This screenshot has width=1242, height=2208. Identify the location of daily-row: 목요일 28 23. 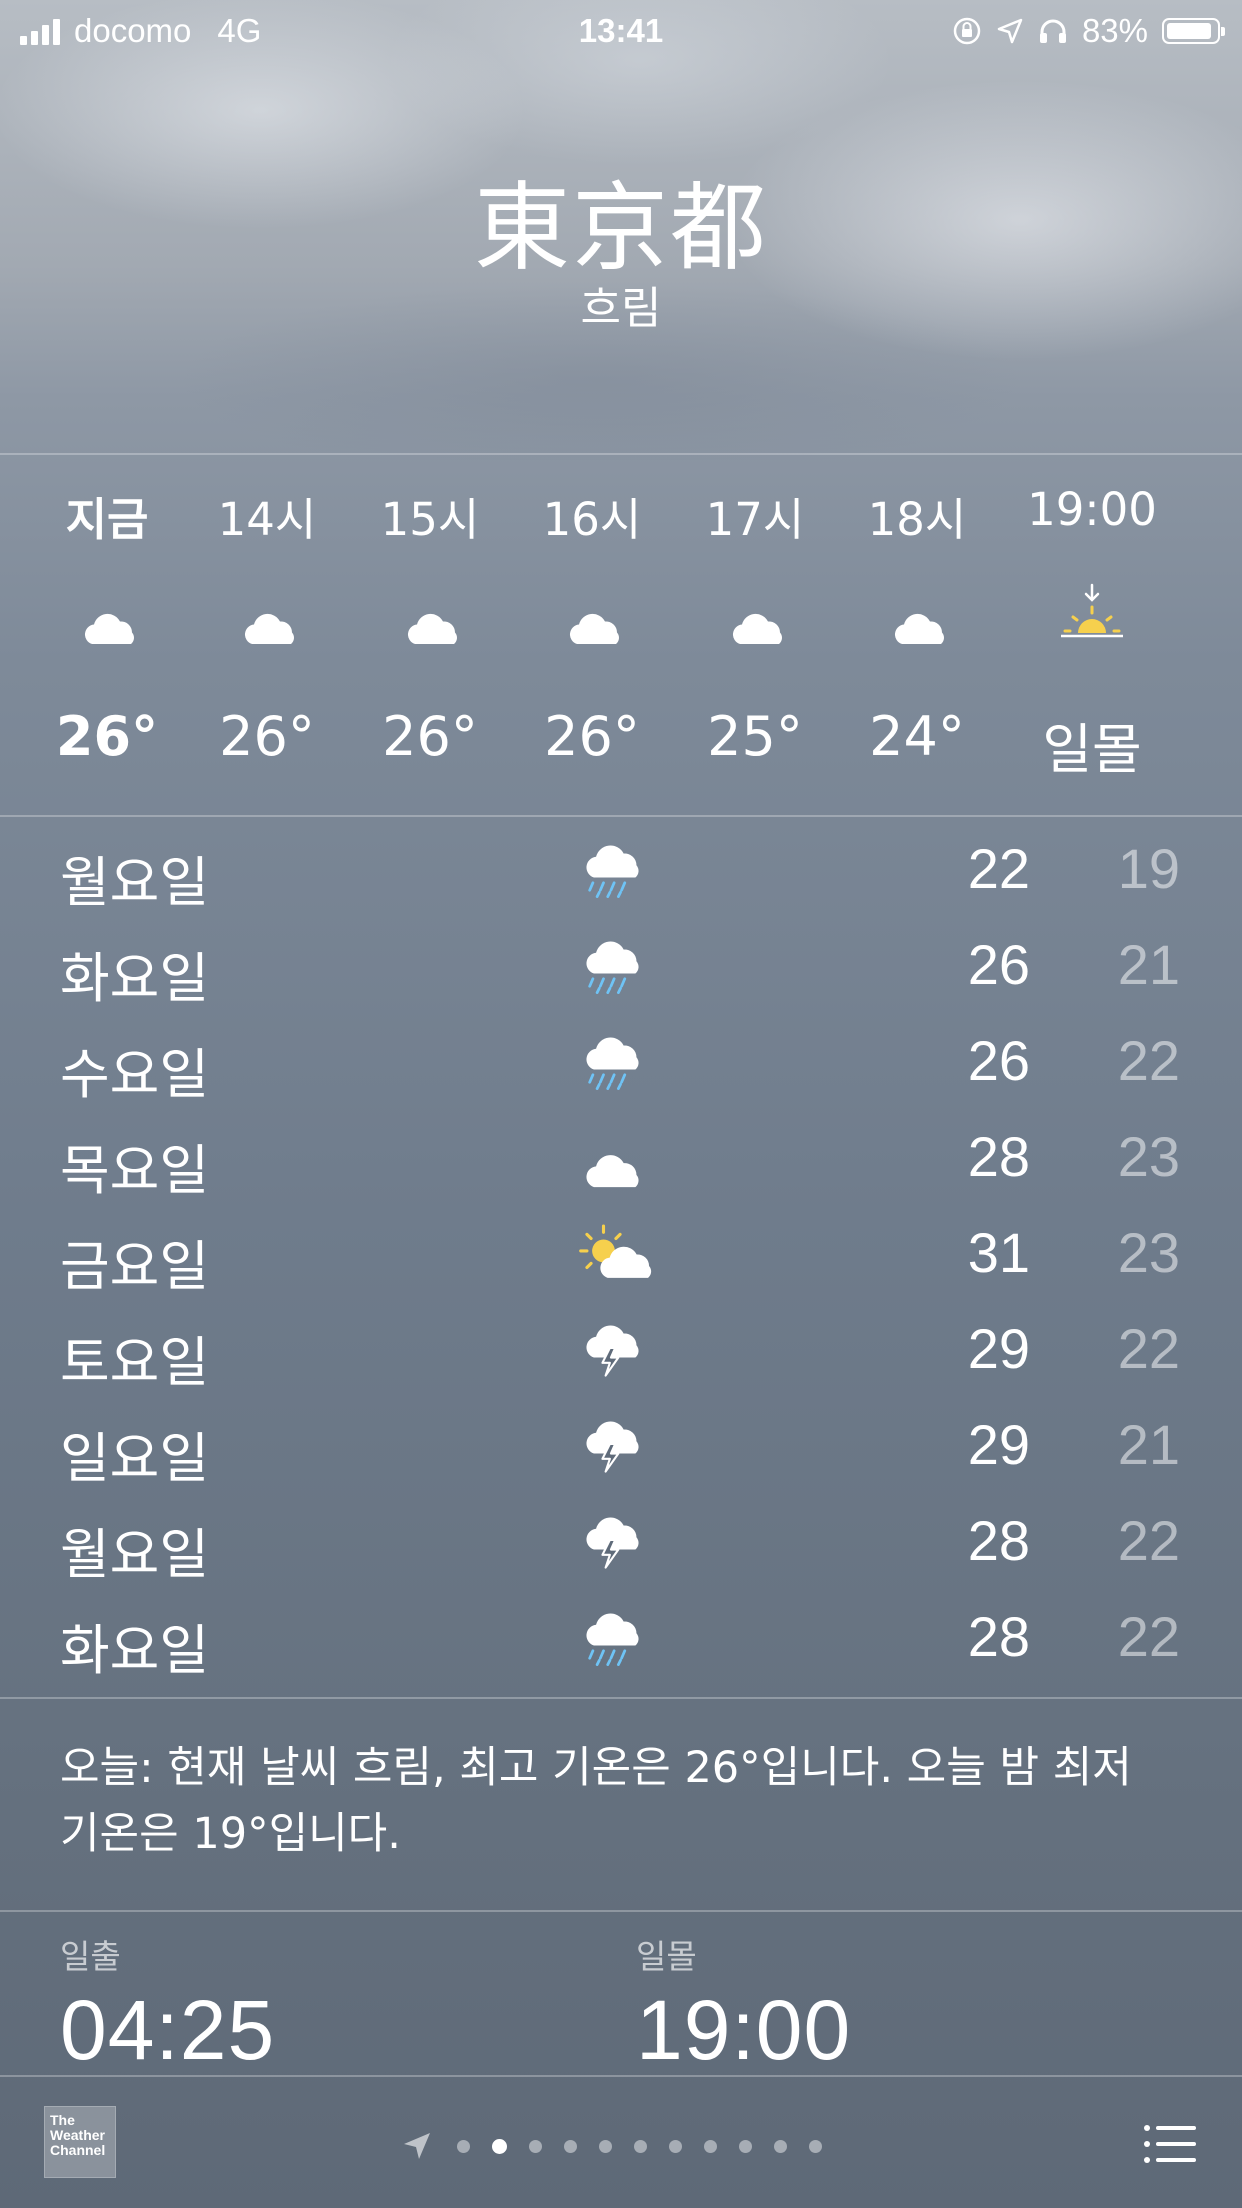
(621, 1158).